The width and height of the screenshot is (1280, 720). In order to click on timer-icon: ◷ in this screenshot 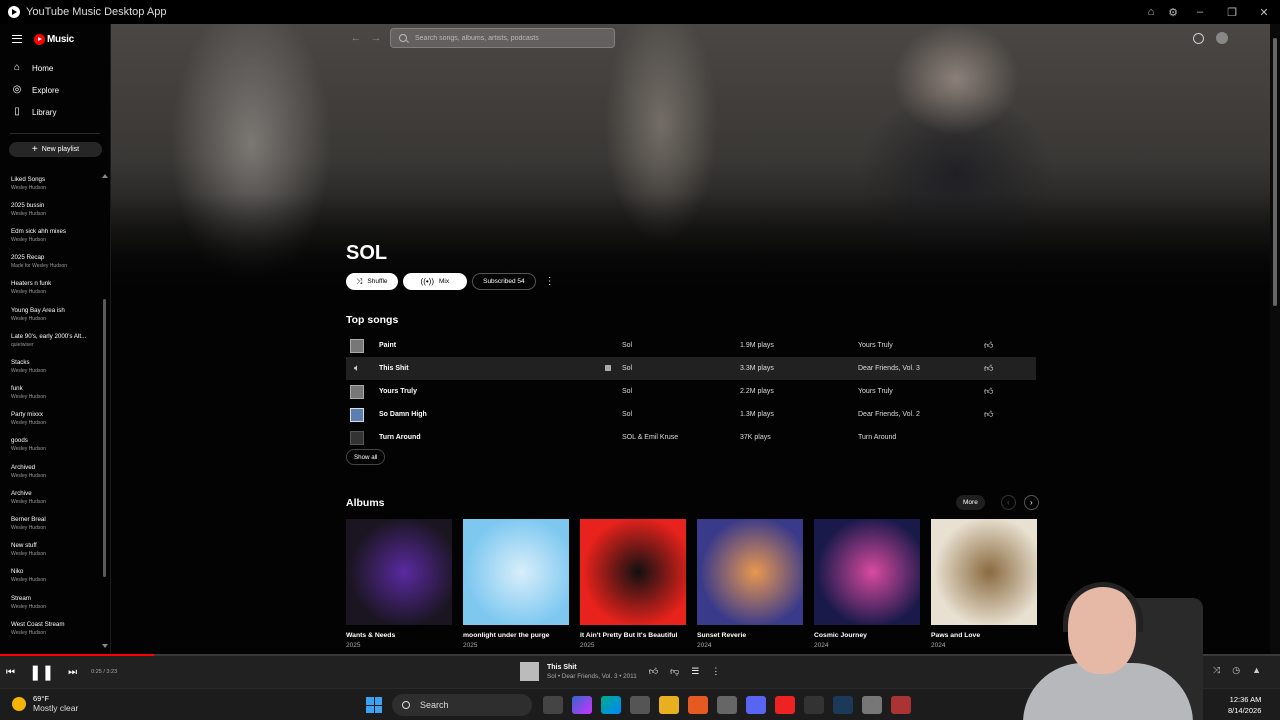, I will do `click(1236, 670)`.